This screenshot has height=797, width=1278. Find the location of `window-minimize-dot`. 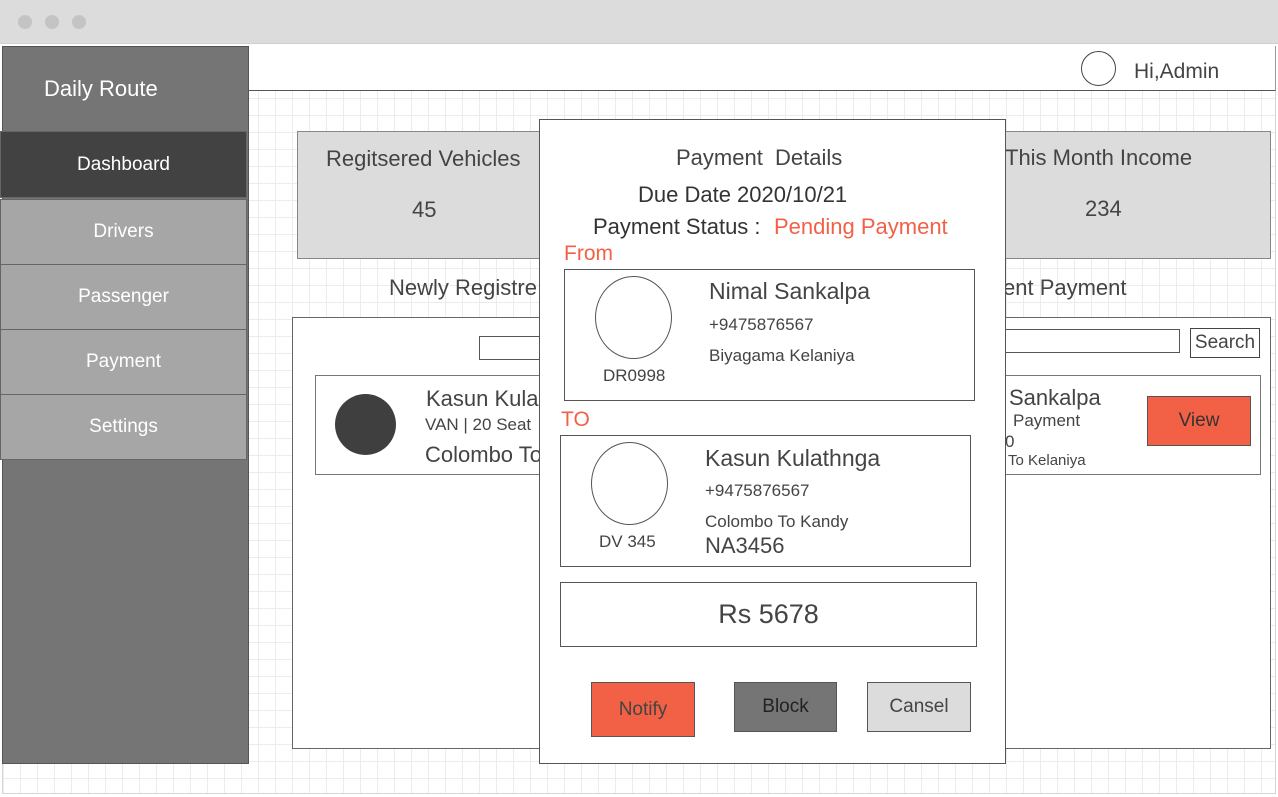

window-minimize-dot is located at coordinates (52, 22).